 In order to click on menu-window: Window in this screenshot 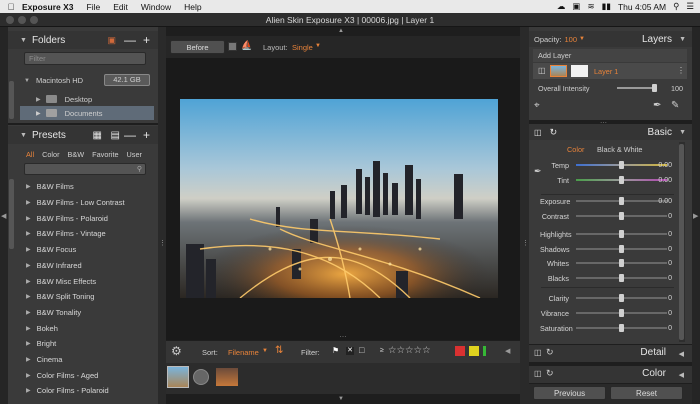, I will do `click(156, 7)`.